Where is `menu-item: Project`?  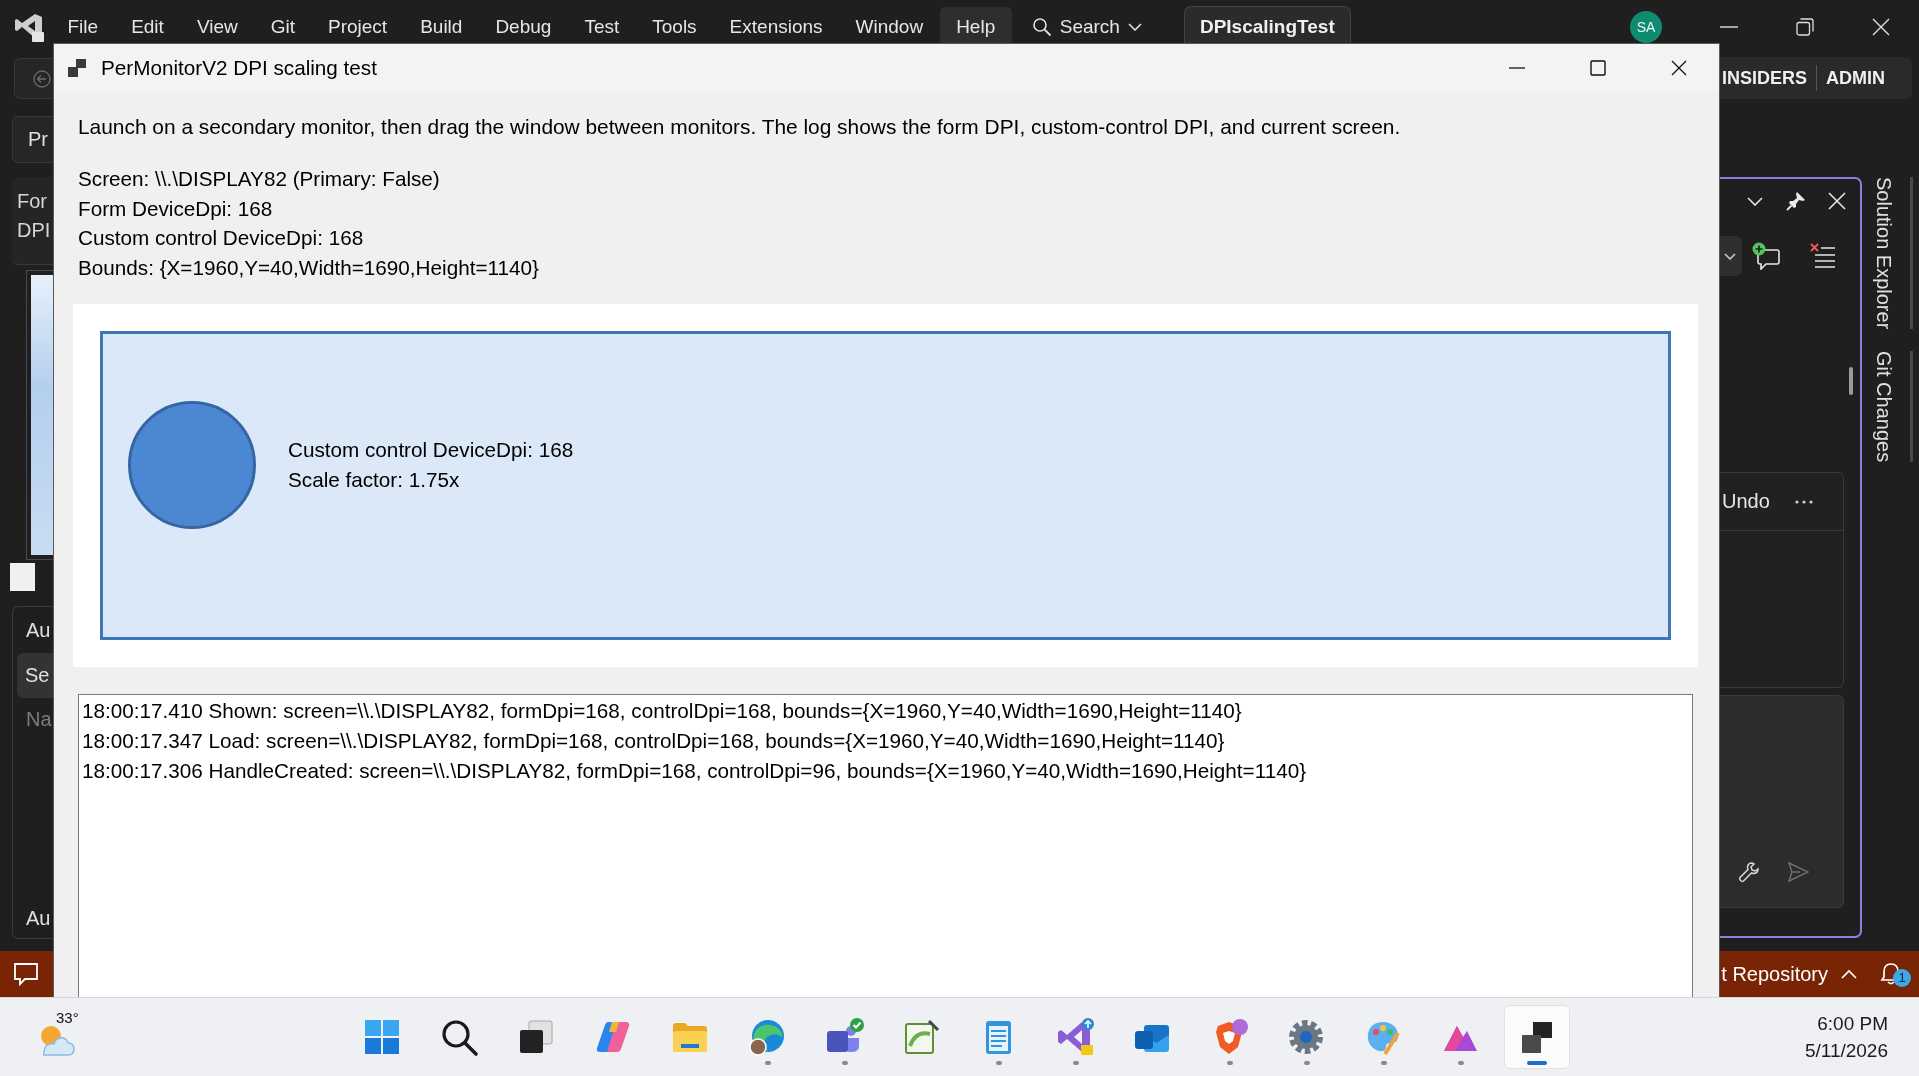 menu-item: Project is located at coordinates (357, 26).